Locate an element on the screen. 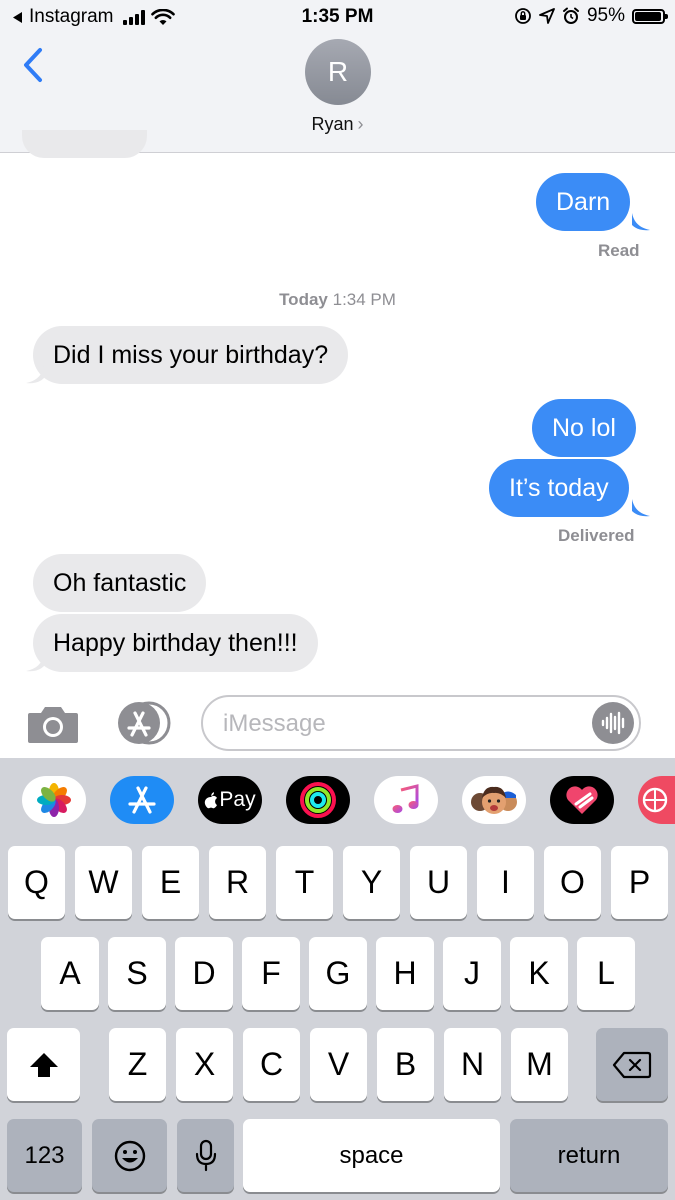 The height and width of the screenshot is (1200, 675). key-u: U is located at coordinates (438, 882).